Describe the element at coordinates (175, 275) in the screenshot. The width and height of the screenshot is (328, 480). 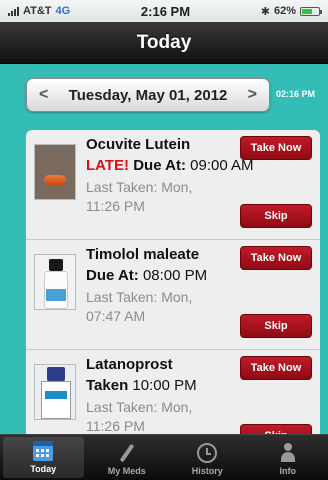
I see `due-time: 08:00 PM` at that location.